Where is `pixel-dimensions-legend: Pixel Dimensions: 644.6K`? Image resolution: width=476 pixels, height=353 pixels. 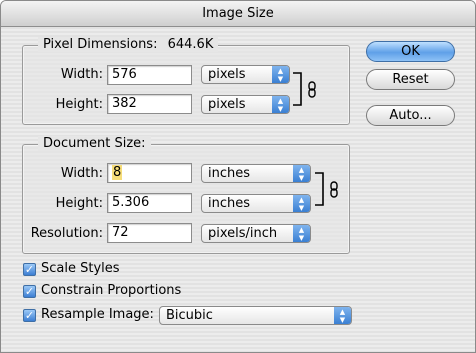
pixel-dimensions-legend: Pixel Dimensions: 644.6K is located at coordinates (128, 44).